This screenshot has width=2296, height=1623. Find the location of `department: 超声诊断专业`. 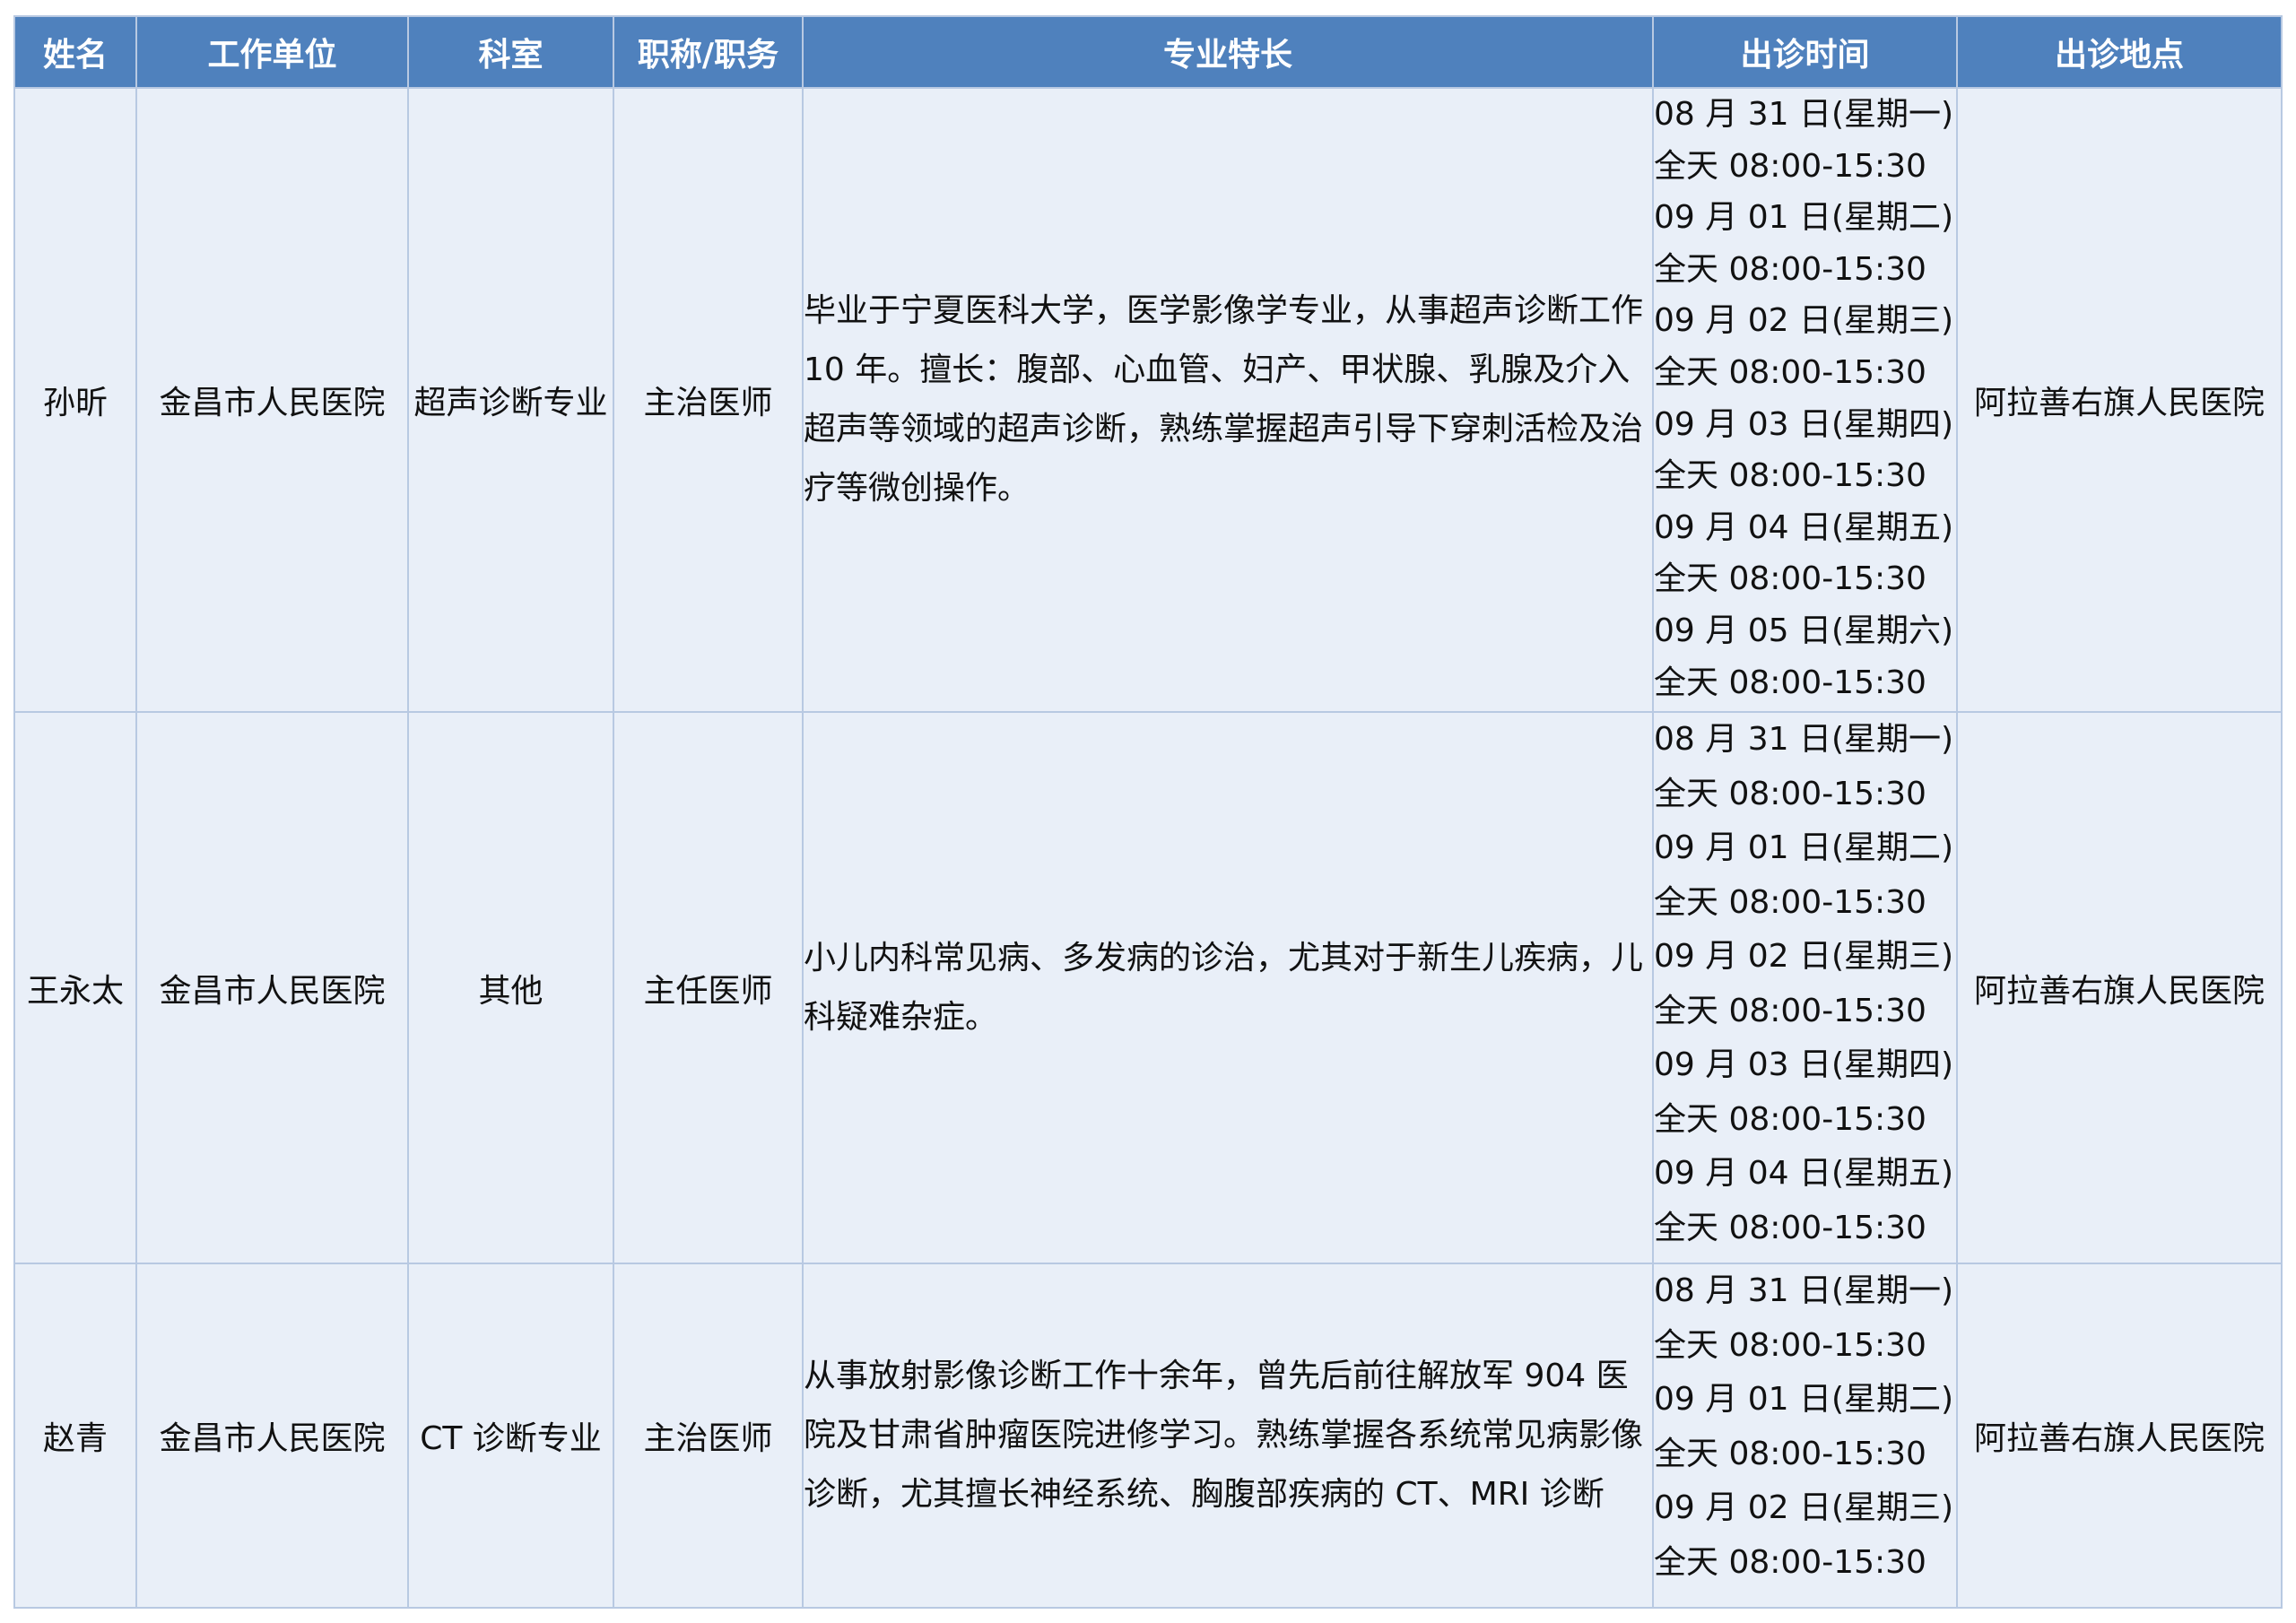

department: 超声诊断专业 is located at coordinates (510, 400).